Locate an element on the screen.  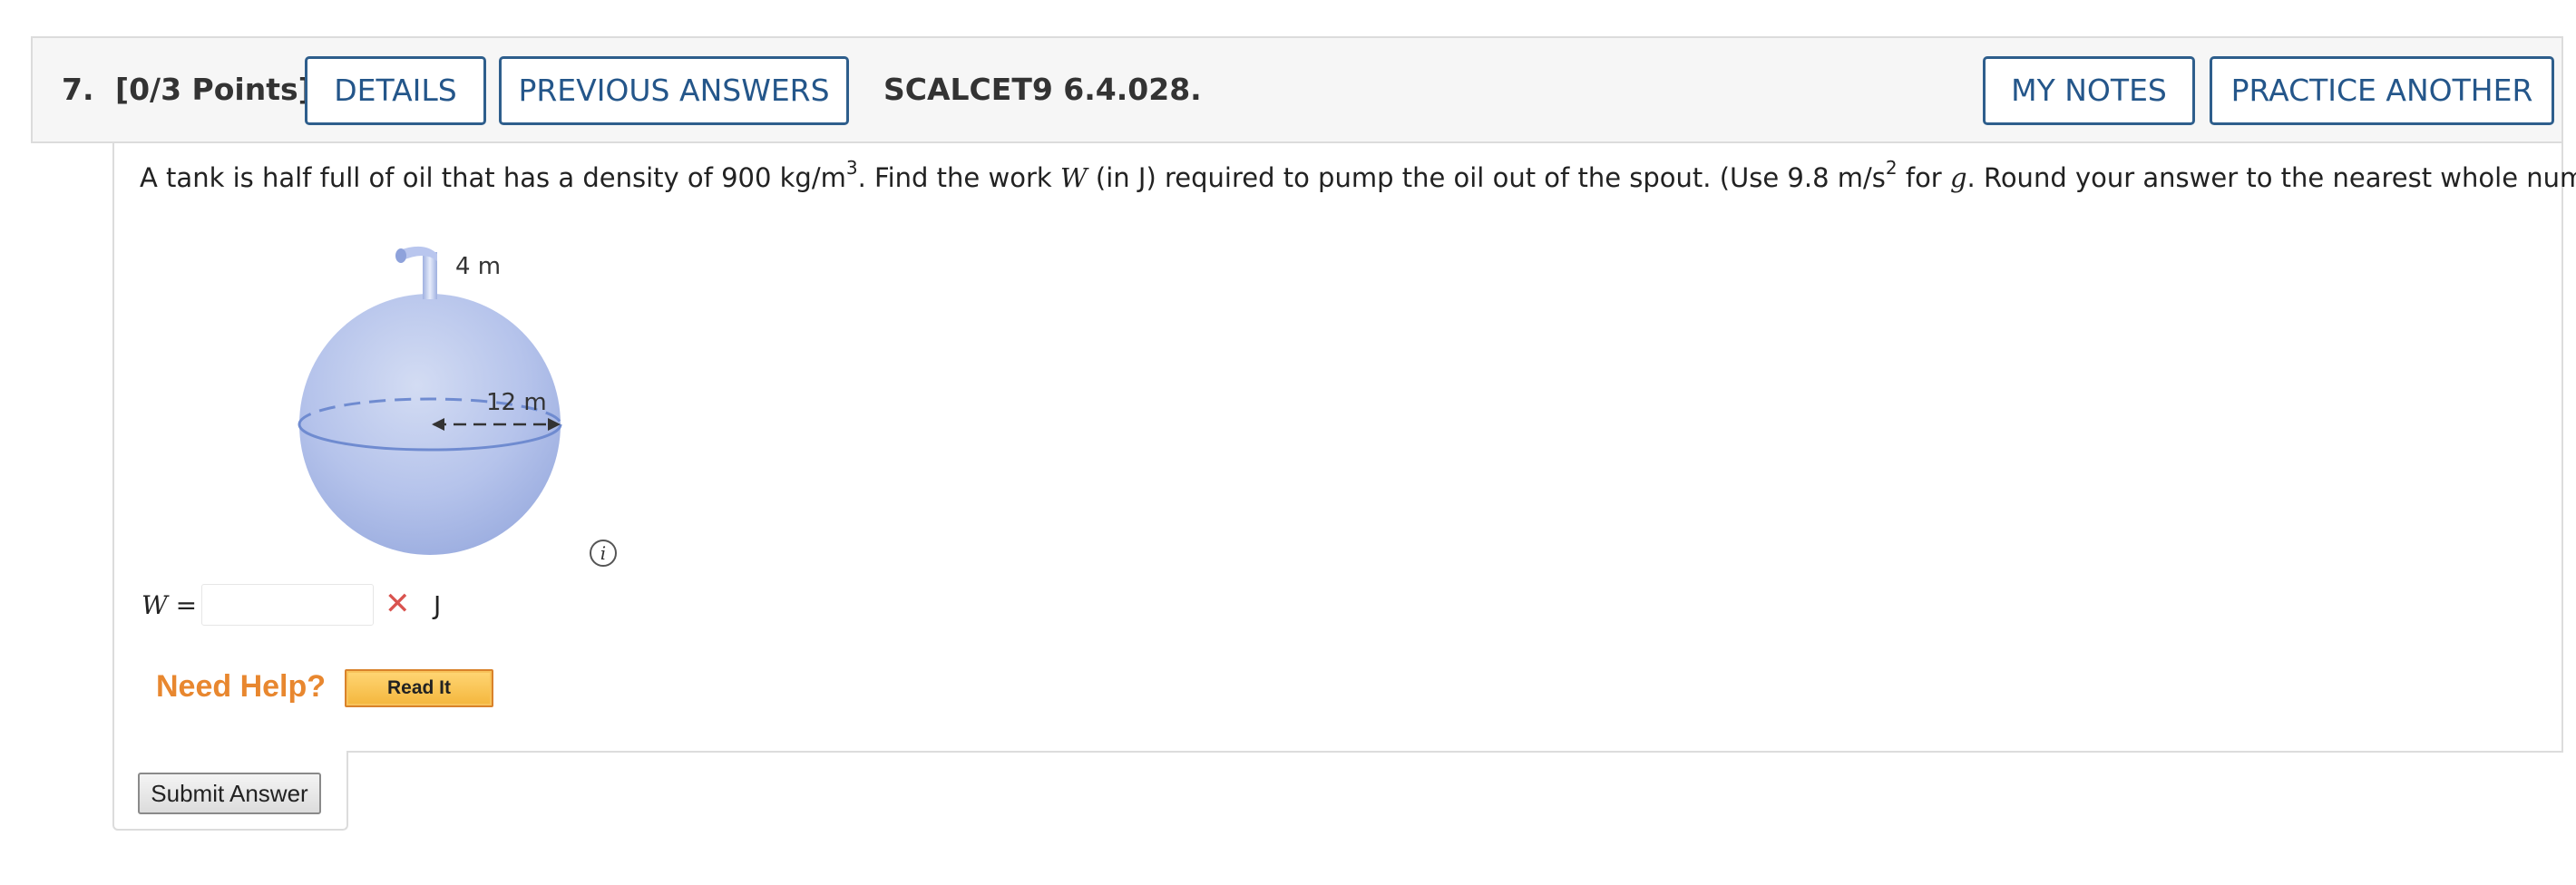
equals-sign: = is located at coordinates (182, 605).